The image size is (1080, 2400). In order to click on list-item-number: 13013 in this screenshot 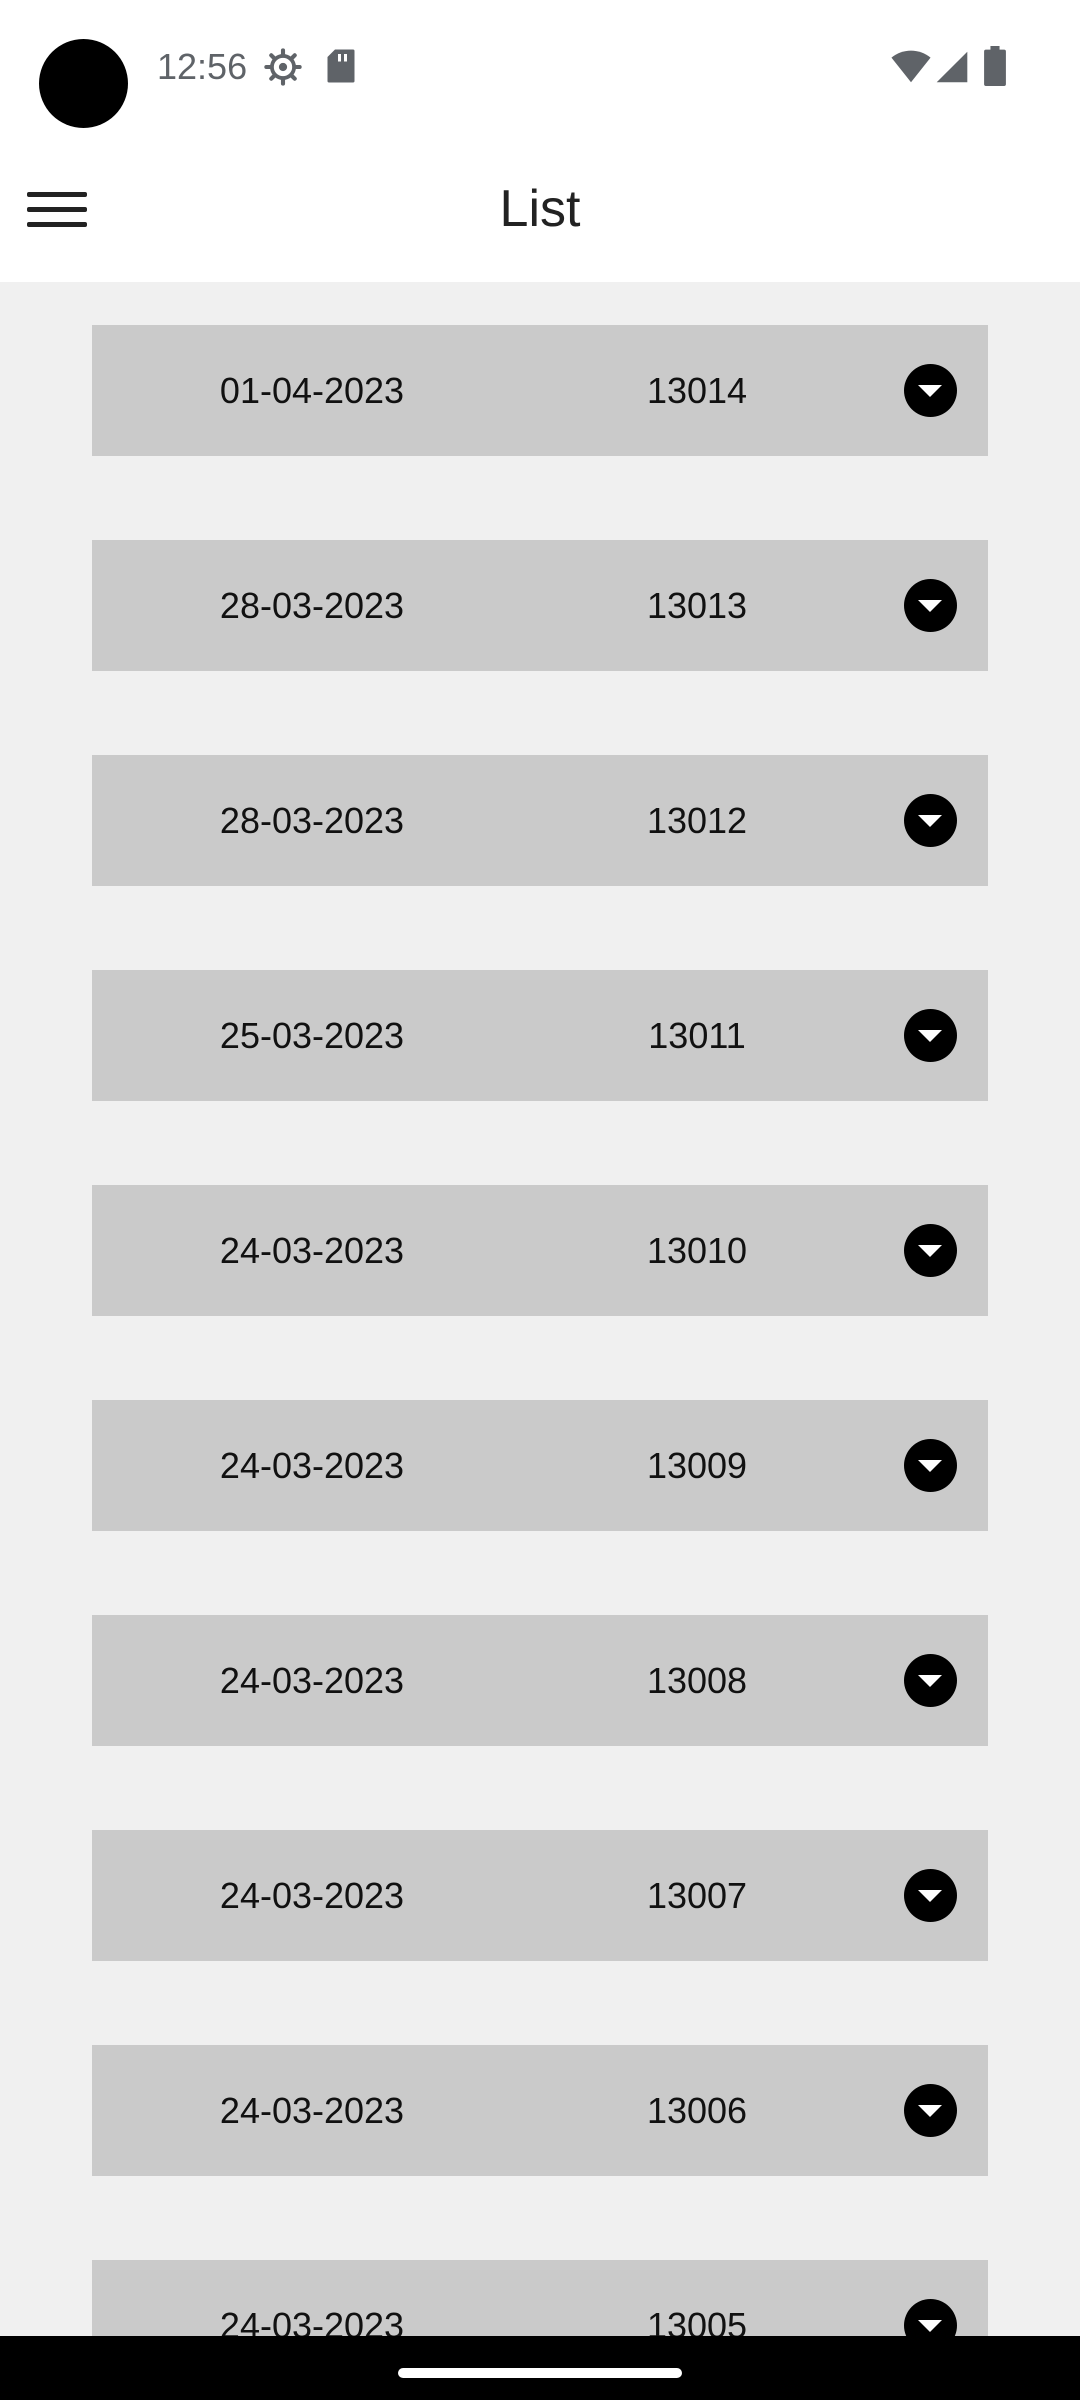, I will do `click(697, 605)`.